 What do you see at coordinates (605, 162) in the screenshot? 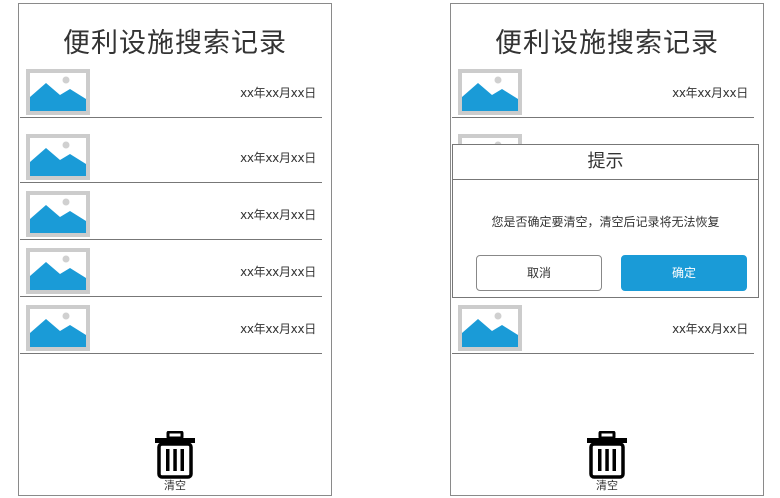
I see `dialog-title: 提示` at bounding box center [605, 162].